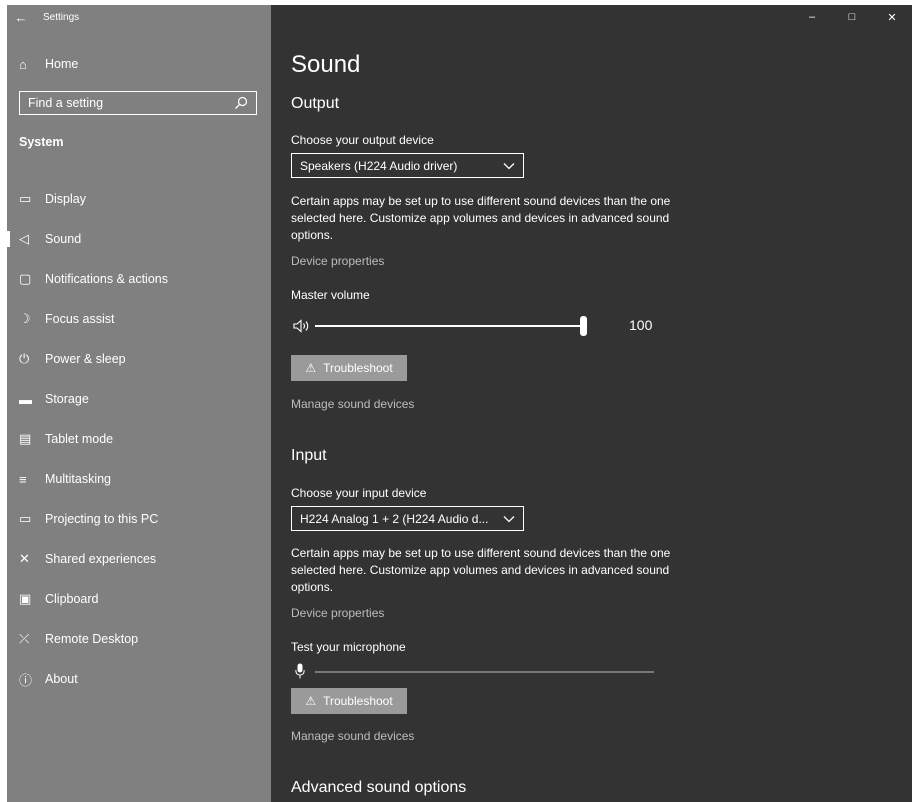  What do you see at coordinates (330, 295) in the screenshot?
I see `master-volume-label: Master volume` at bounding box center [330, 295].